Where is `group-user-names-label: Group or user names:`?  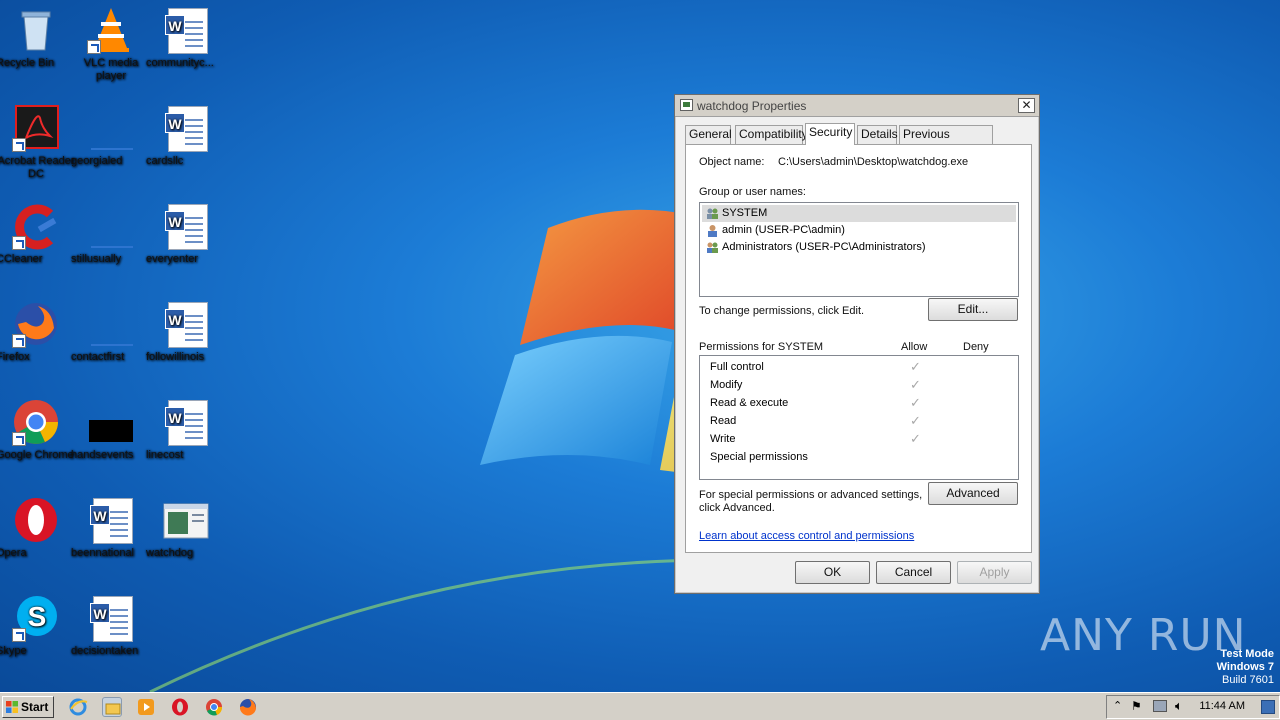 group-user-names-label: Group or user names: is located at coordinates (752, 192).